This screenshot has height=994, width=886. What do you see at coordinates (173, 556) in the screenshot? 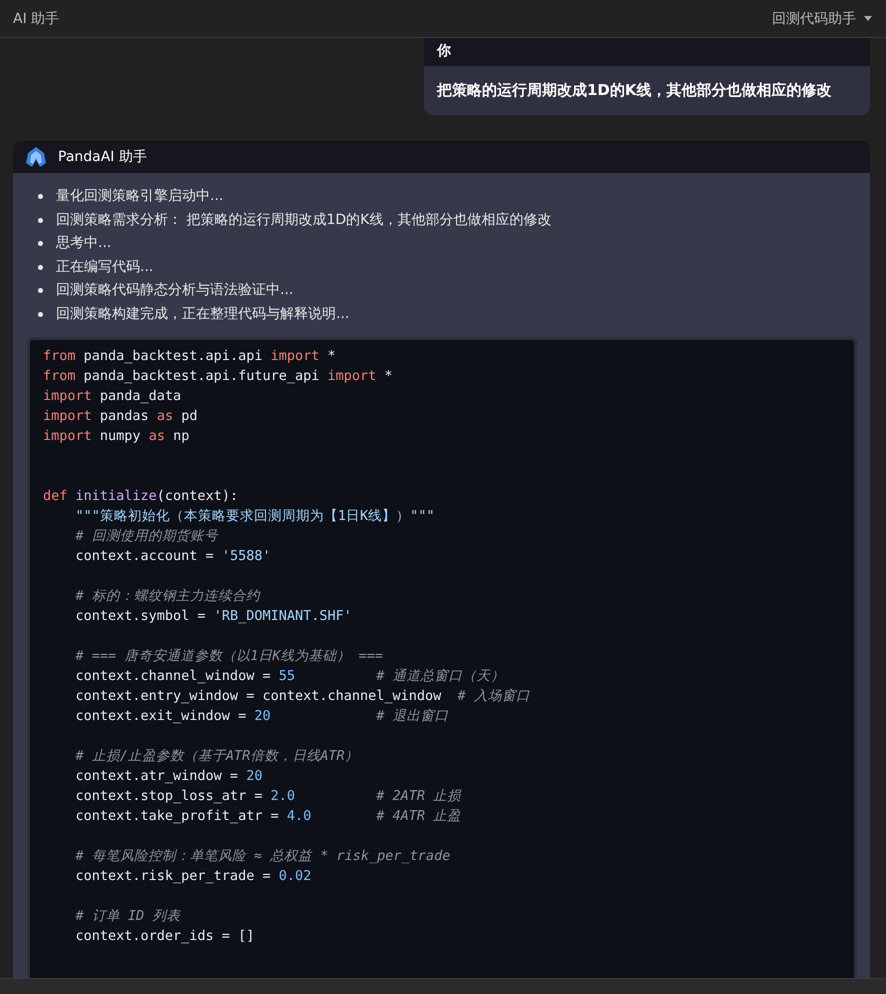
I see `code-line: context.account = '5588'` at bounding box center [173, 556].